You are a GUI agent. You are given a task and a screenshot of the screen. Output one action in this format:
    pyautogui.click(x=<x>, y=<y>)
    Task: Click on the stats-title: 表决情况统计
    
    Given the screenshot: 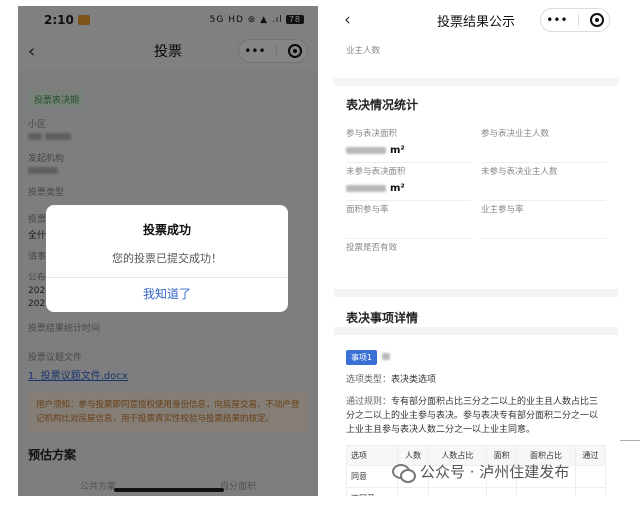 What is the action you would take?
    pyautogui.click(x=382, y=105)
    